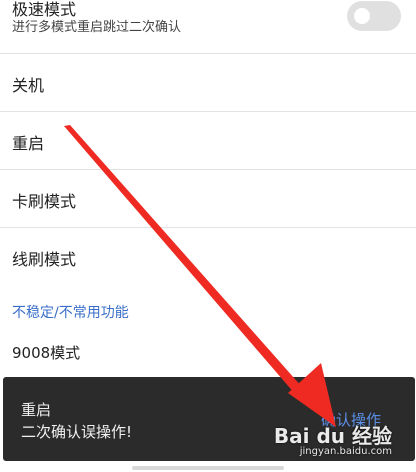  Describe the element at coordinates (28, 143) in the screenshot. I see `menu-item-label: 重启` at that location.